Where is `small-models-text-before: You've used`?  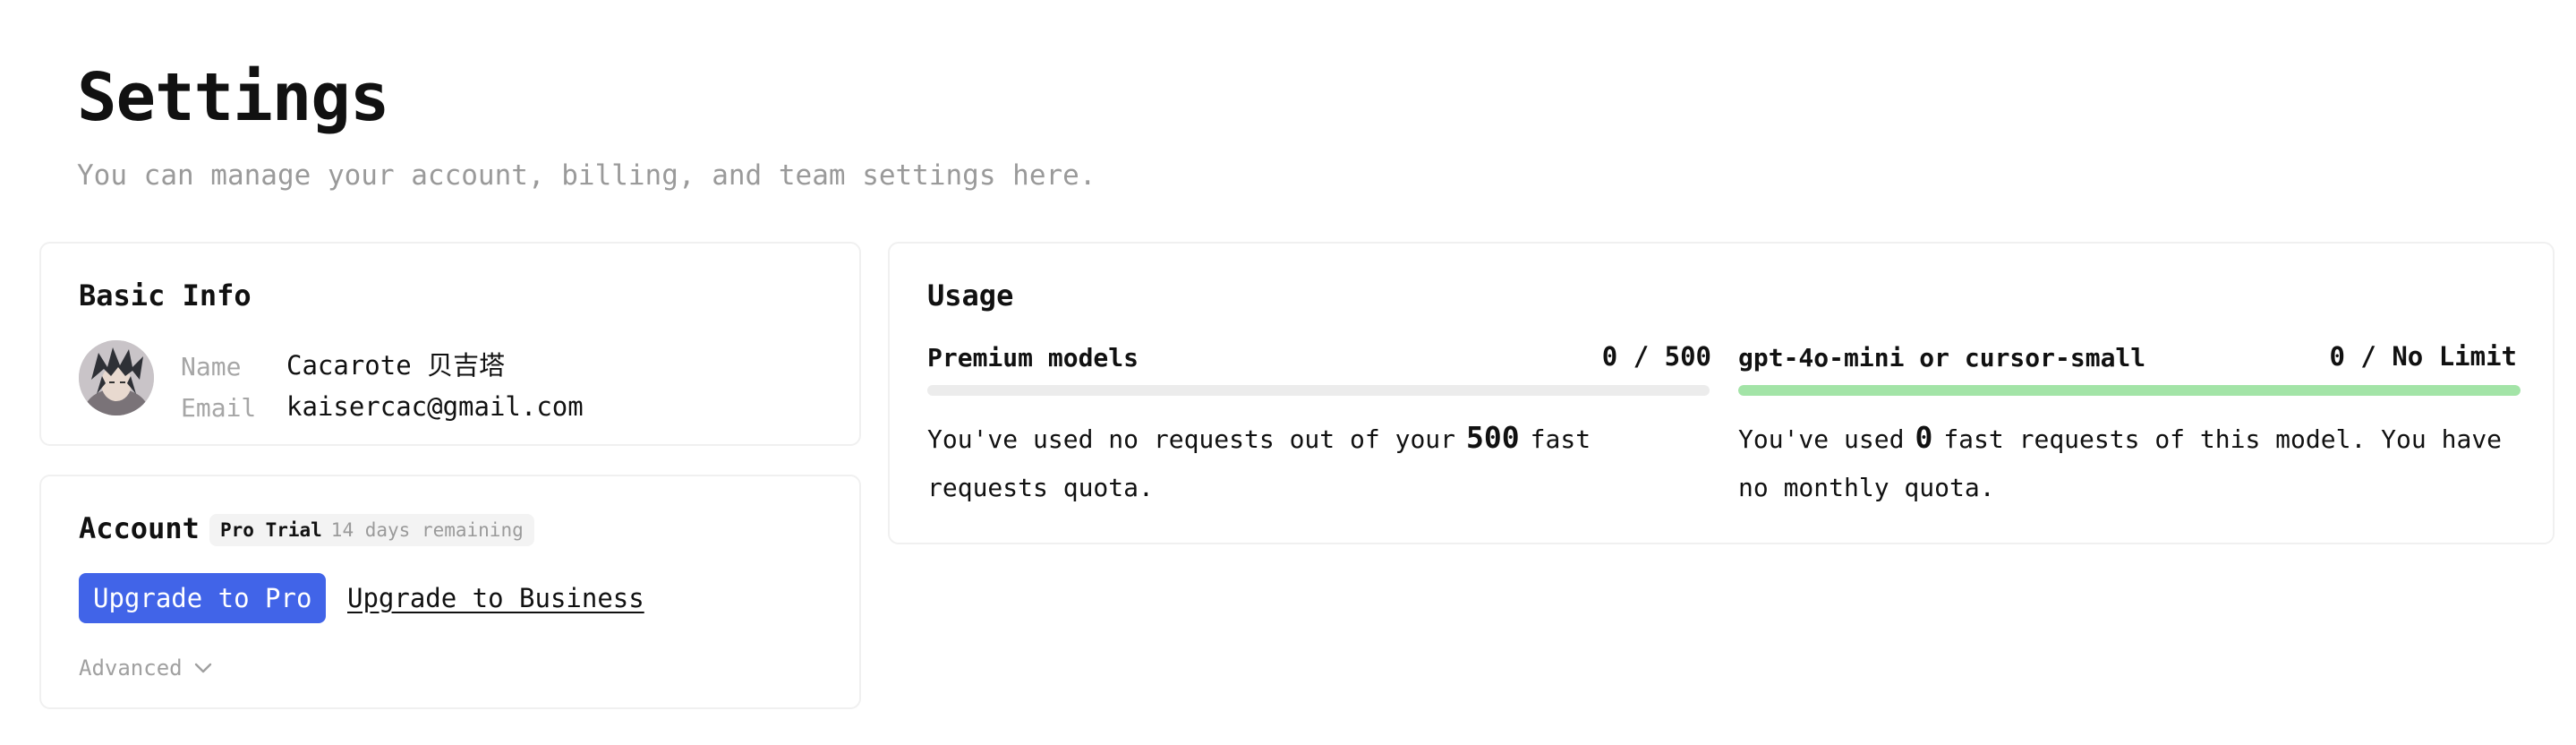
small-models-text-before: You've used is located at coordinates (1821, 439).